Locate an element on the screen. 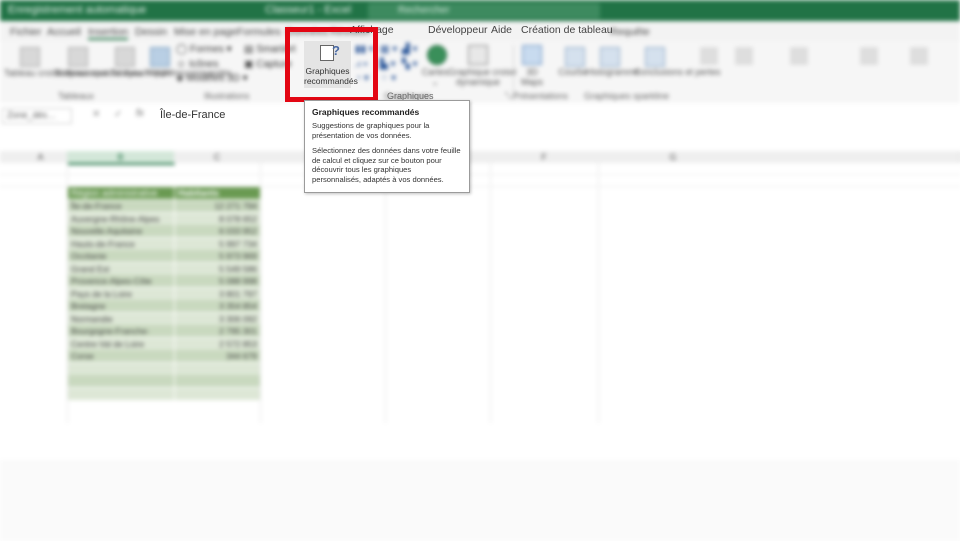 This screenshot has width=960, height=541. cell-region: Occitanie is located at coordinates (121, 256).